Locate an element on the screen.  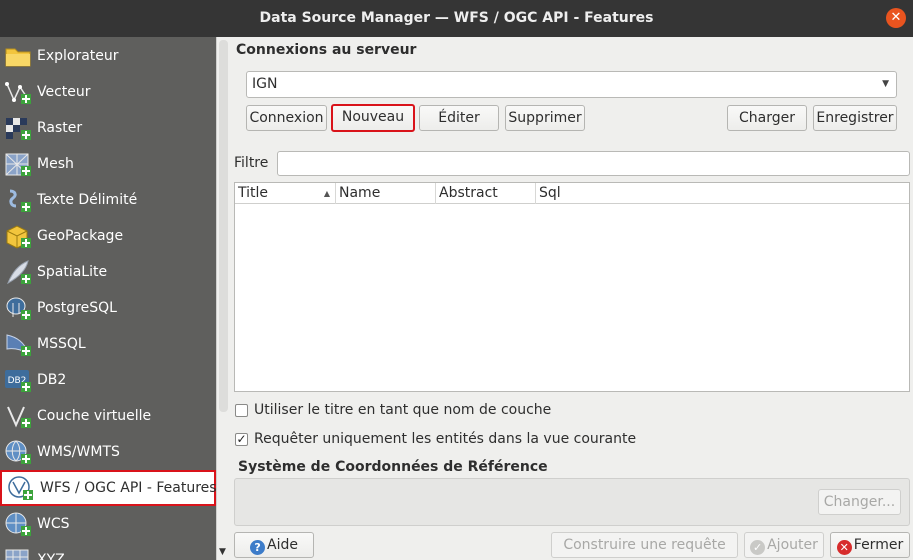
new-connection-button: Nouveau is located at coordinates (373, 118).